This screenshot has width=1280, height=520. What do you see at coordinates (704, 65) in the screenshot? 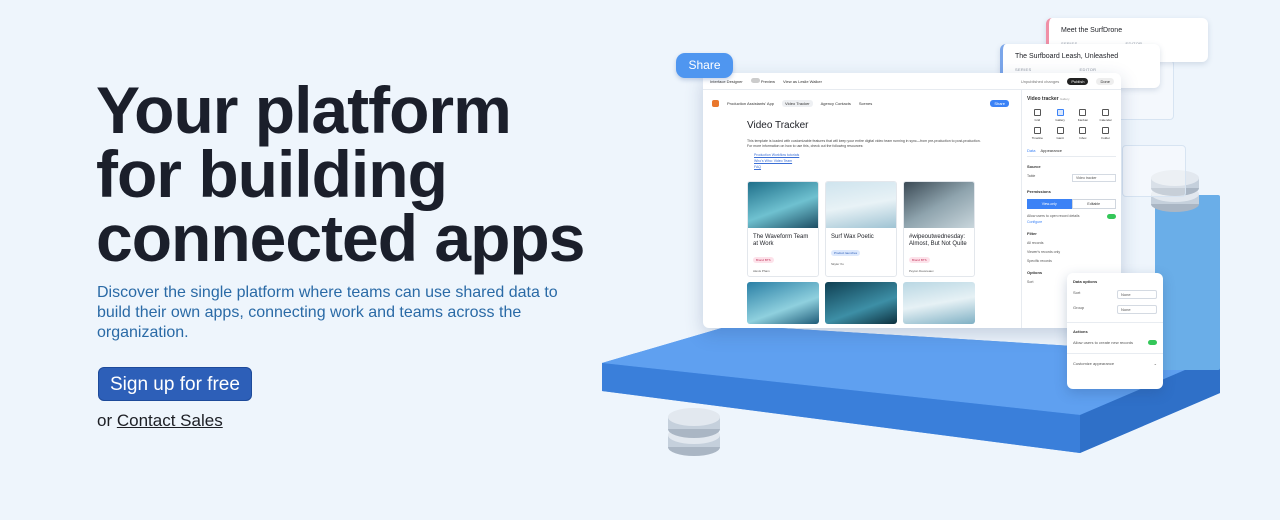
I see `share-button: Share` at bounding box center [704, 65].